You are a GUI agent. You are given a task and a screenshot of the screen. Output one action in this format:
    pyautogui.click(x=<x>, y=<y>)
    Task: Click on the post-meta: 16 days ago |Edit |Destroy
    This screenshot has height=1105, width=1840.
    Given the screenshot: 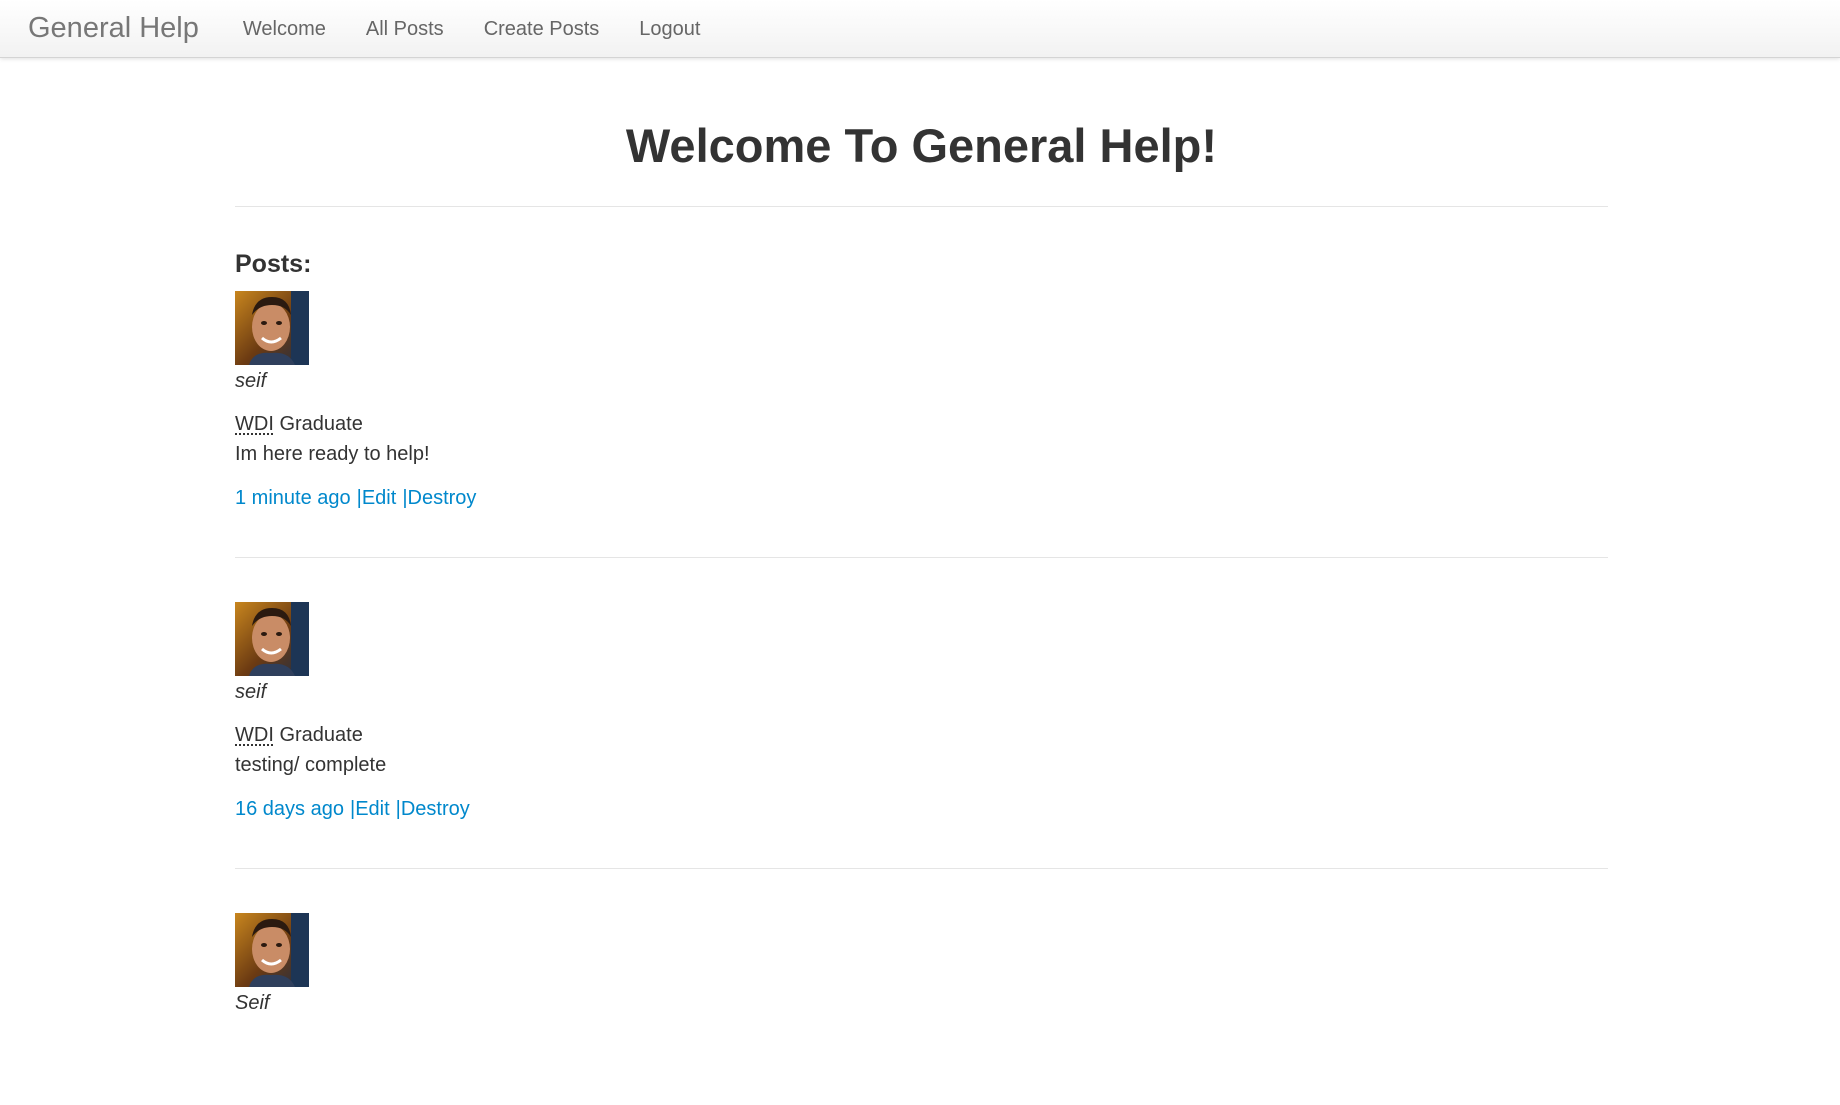 What is the action you would take?
    pyautogui.click(x=921, y=809)
    